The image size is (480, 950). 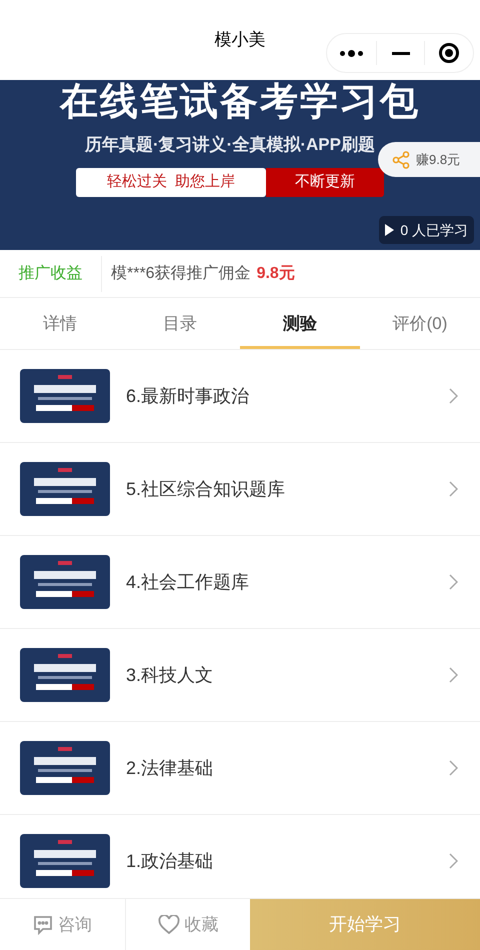 What do you see at coordinates (426, 230) in the screenshot?
I see `learners-badge: 0 人已学习` at bounding box center [426, 230].